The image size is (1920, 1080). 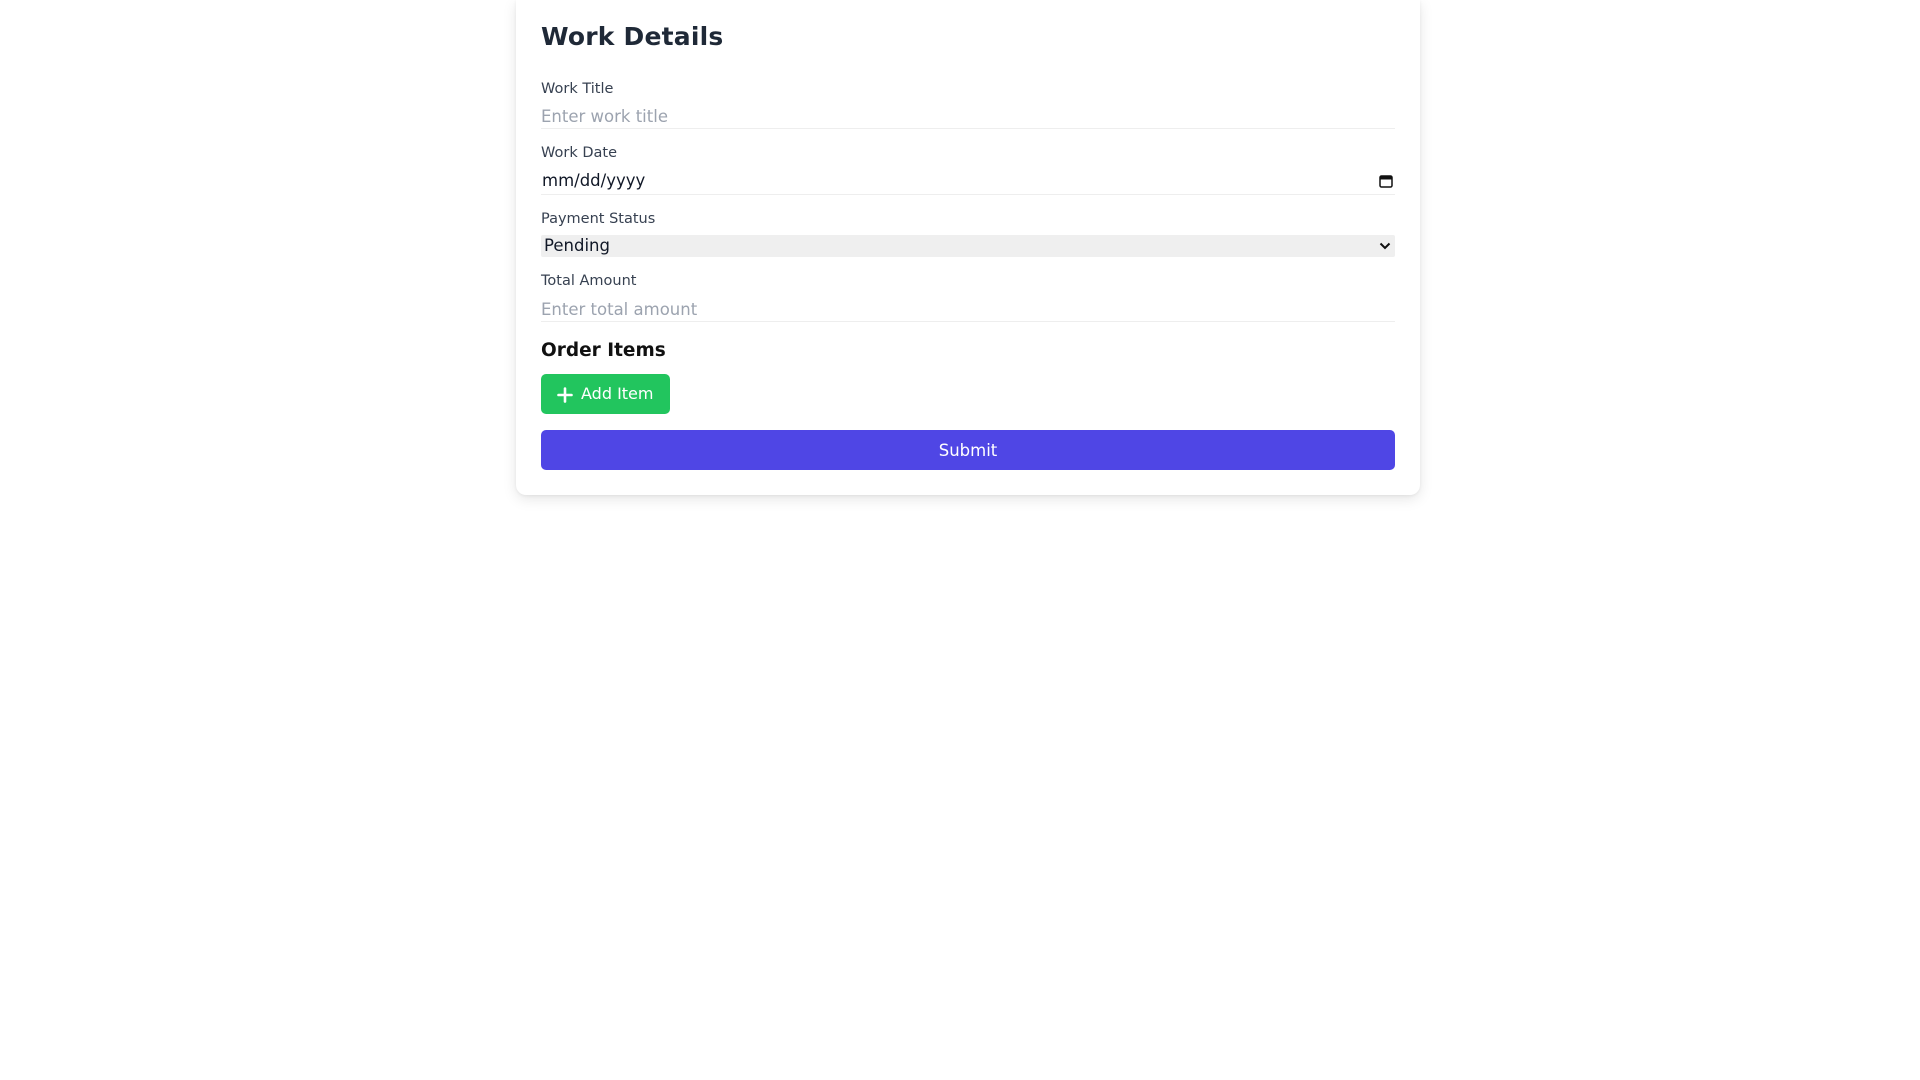 What do you see at coordinates (565, 395) in the screenshot?
I see `plus-icon` at bounding box center [565, 395].